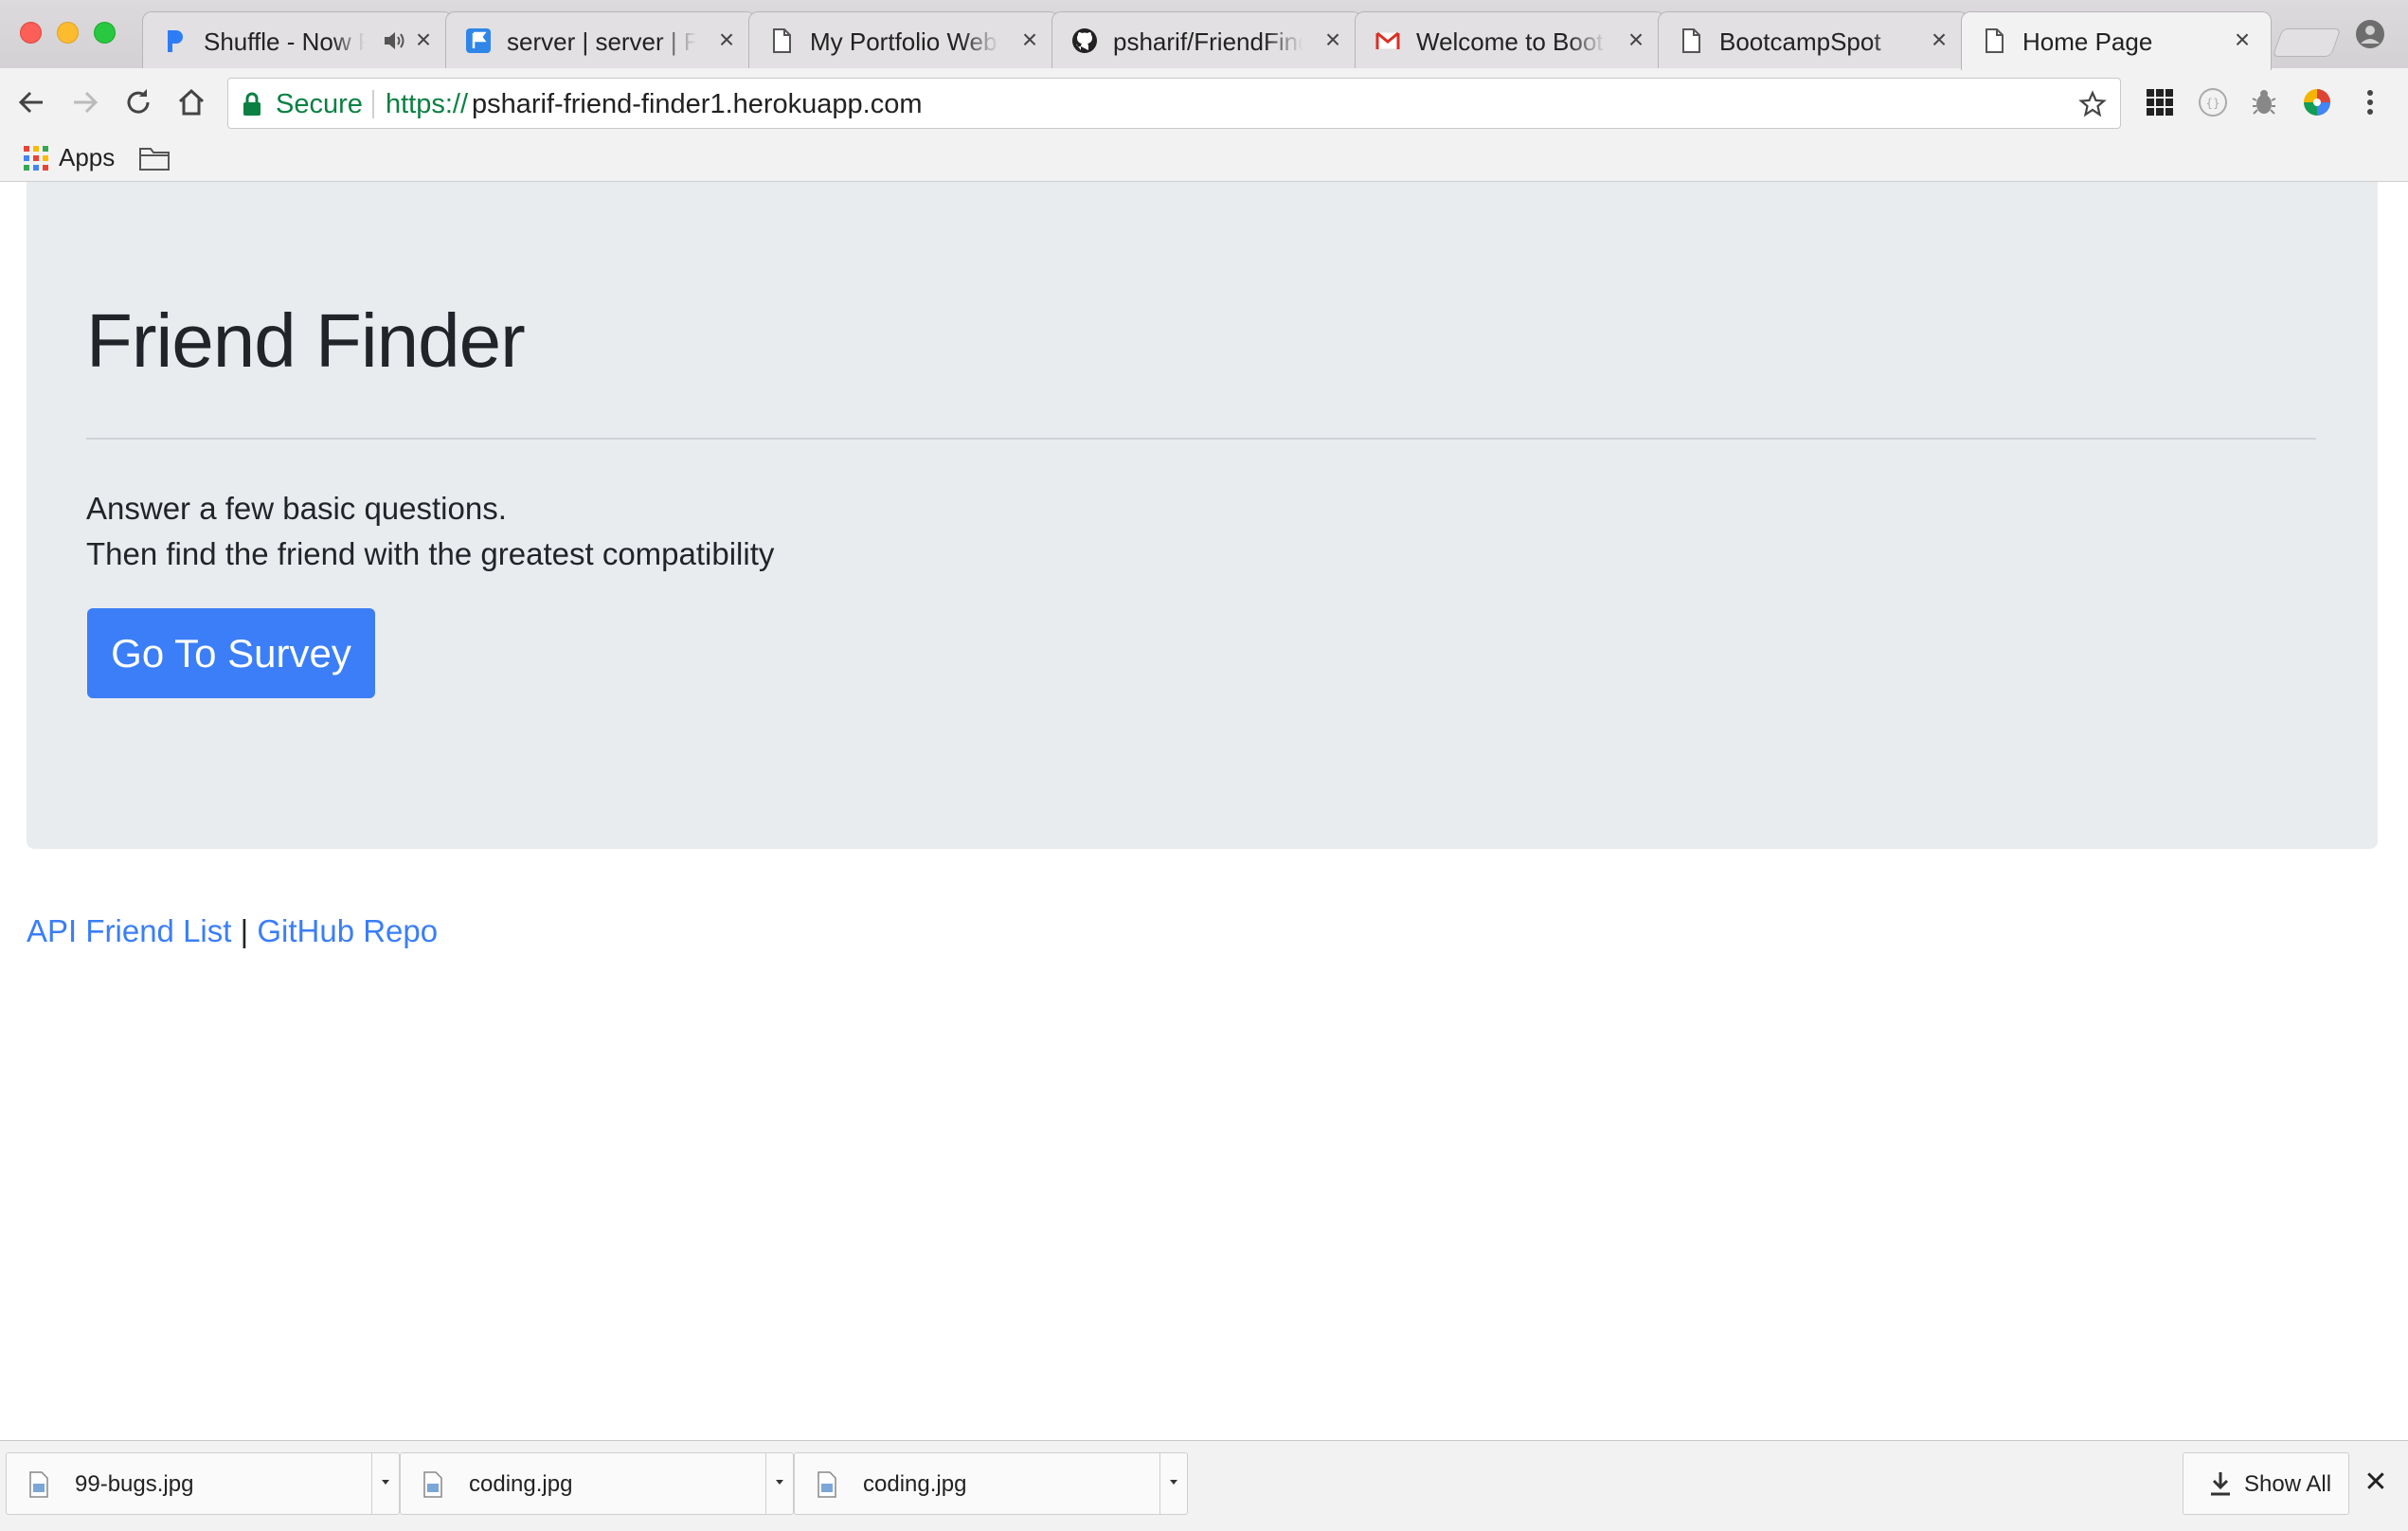  I want to click on apps-grid-icon, so click(36, 158).